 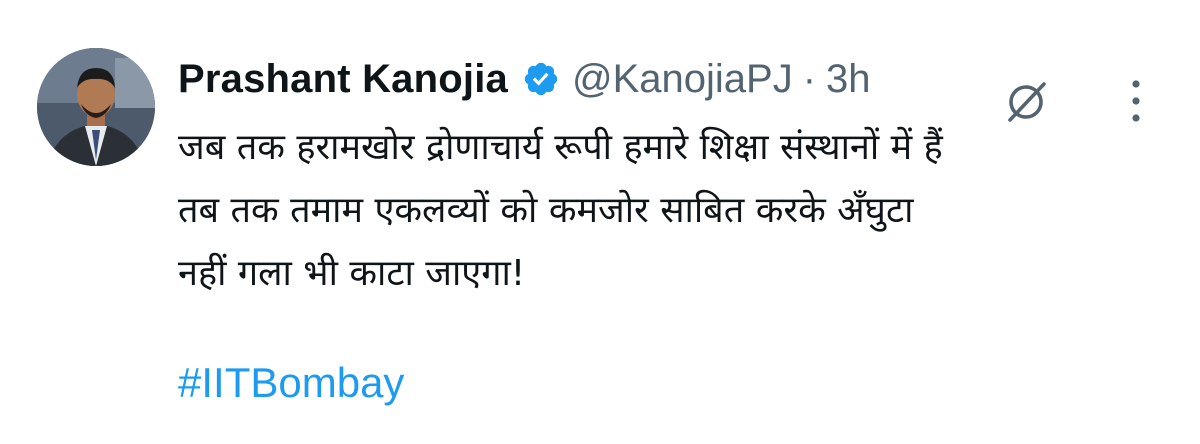 I want to click on avatar, so click(x=96, y=107).